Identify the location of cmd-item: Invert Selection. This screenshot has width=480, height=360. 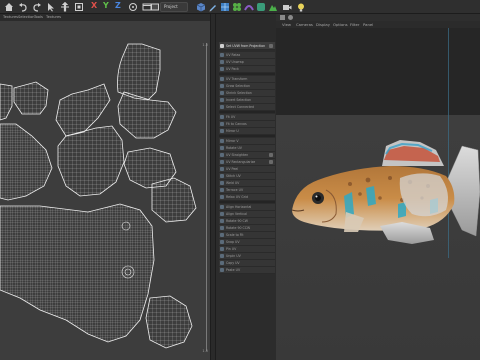
(247, 100).